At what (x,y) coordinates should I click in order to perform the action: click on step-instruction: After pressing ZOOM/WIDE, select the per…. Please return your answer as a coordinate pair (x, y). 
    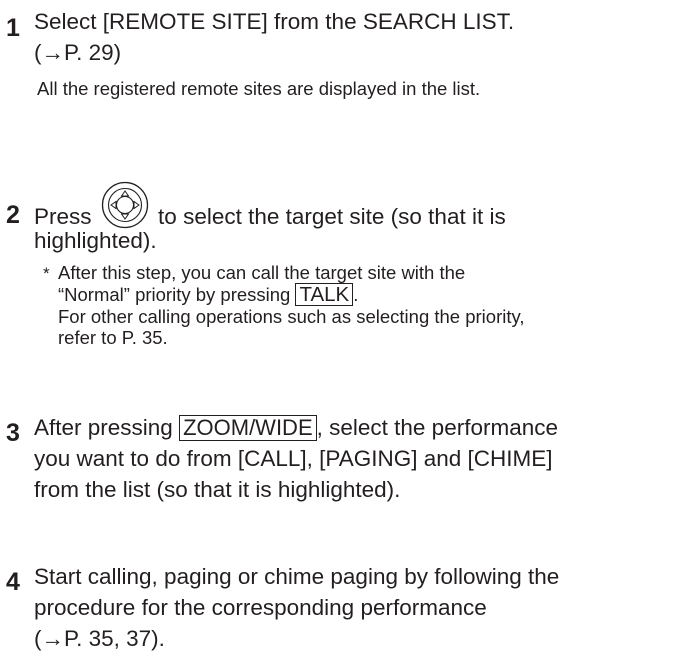
    Looking at the image, I should click on (354, 458).